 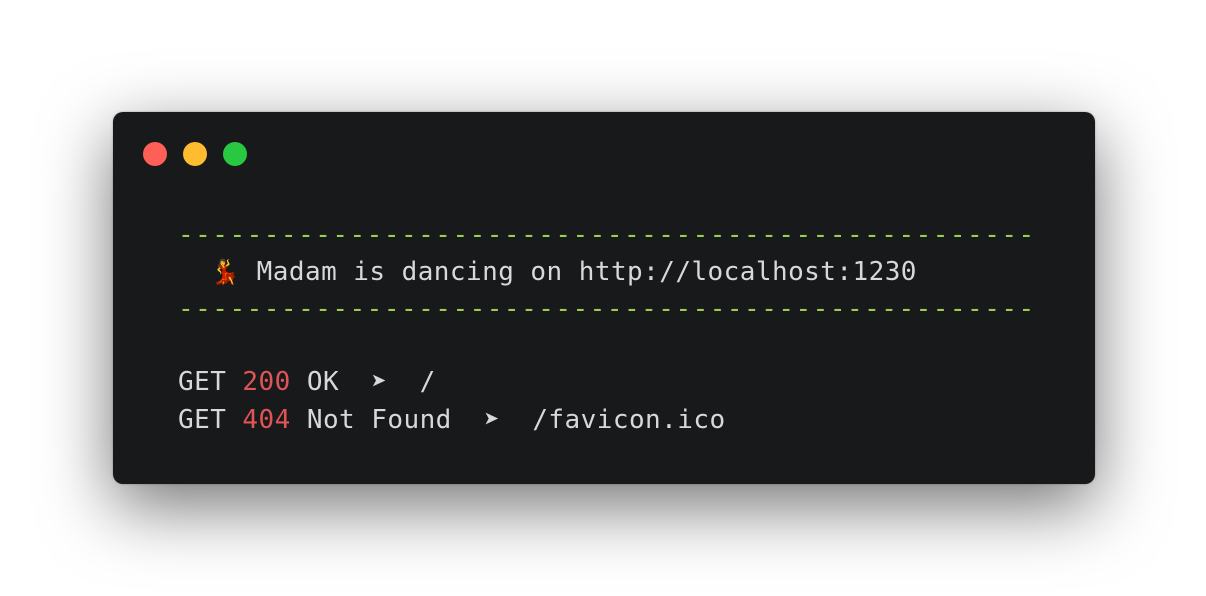 I want to click on request-log-line: GET 200 OK ➤ /, so click(x=307, y=382).